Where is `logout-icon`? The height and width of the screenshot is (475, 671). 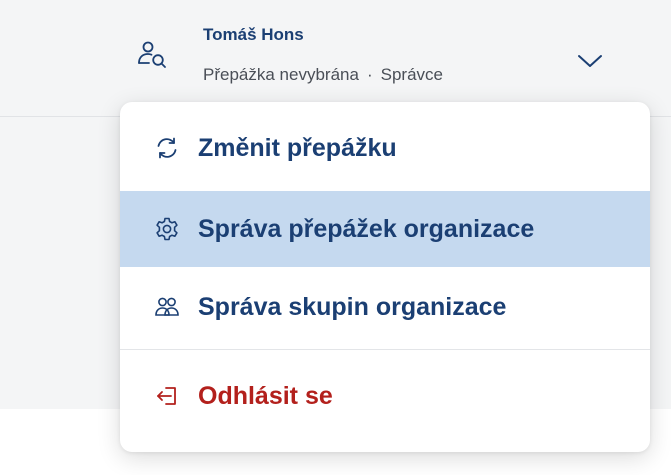 logout-icon is located at coordinates (167, 396).